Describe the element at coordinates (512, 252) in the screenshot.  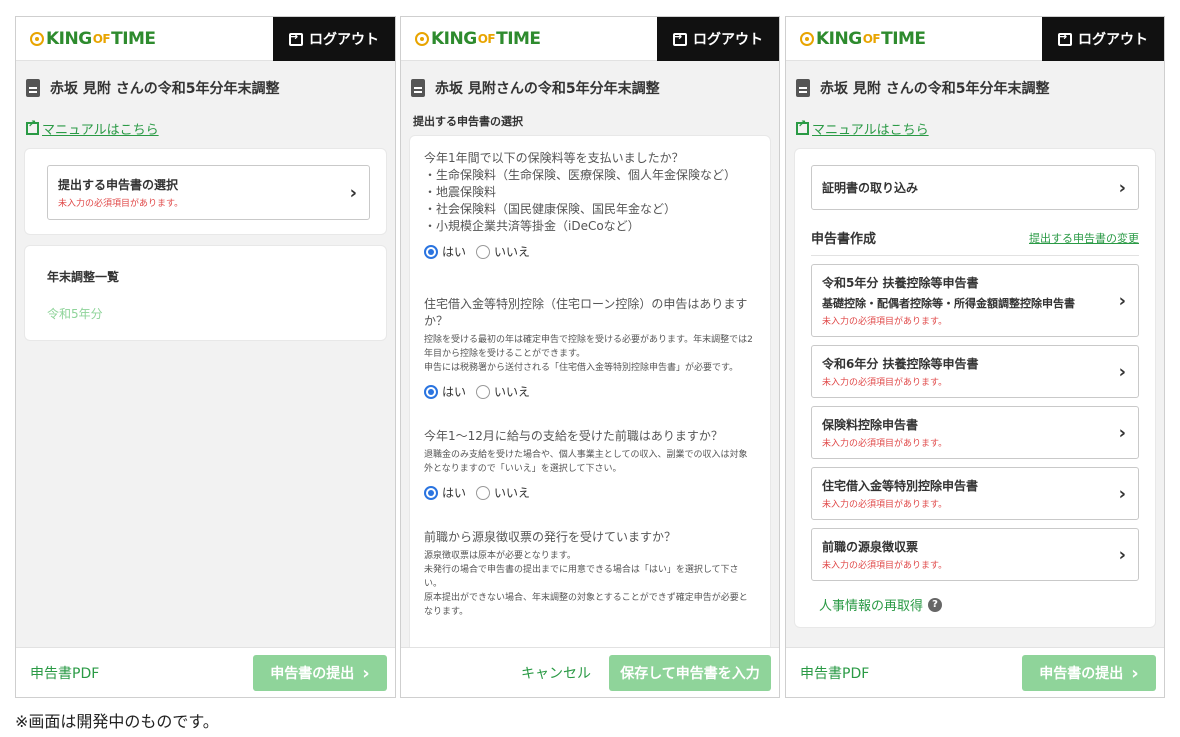
I see `radio-no-label: いいえ` at that location.